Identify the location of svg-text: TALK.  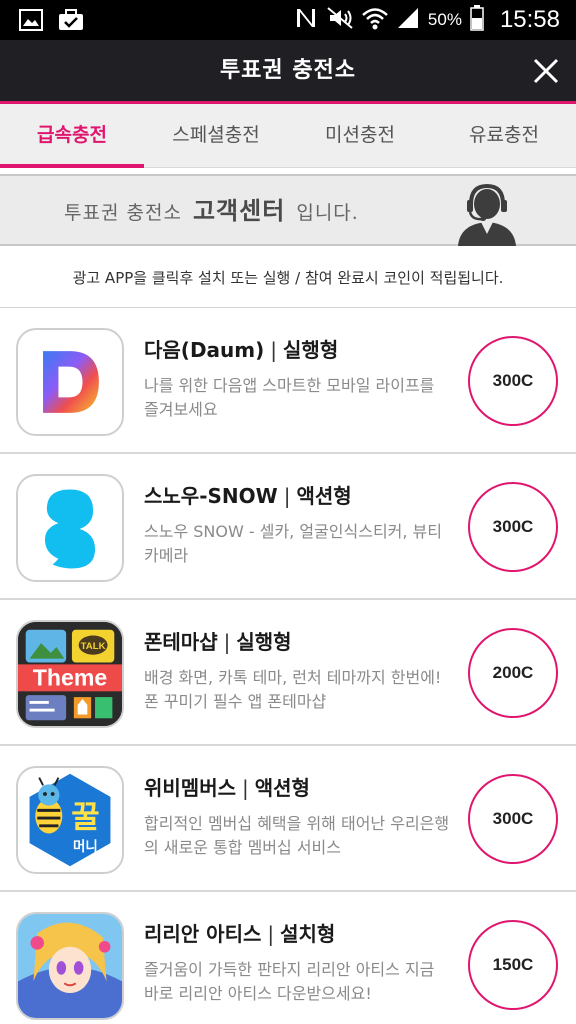
(93, 646).